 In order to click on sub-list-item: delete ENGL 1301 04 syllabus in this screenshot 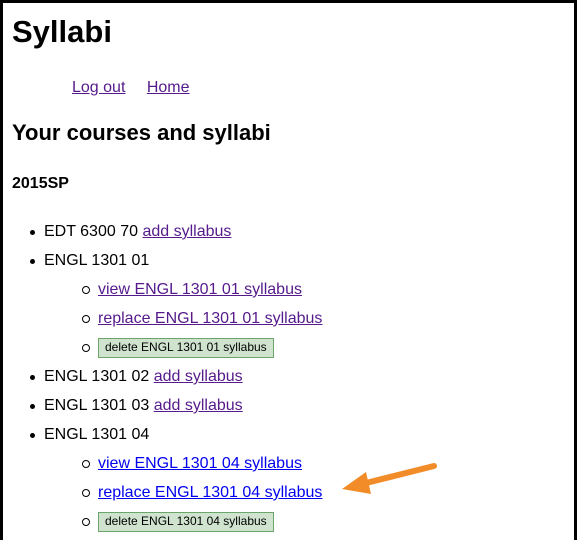, I will do `click(178, 522)`.